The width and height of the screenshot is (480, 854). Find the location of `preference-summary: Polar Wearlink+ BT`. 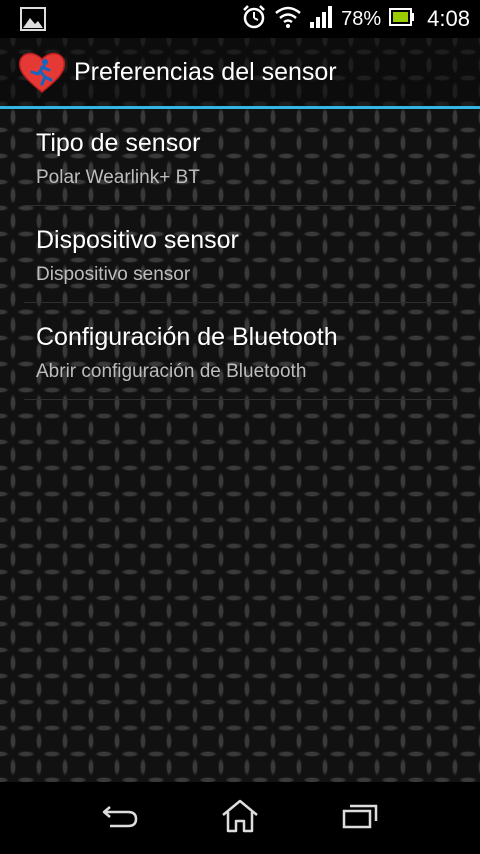

preference-summary: Polar Wearlink+ BT is located at coordinates (118, 177).